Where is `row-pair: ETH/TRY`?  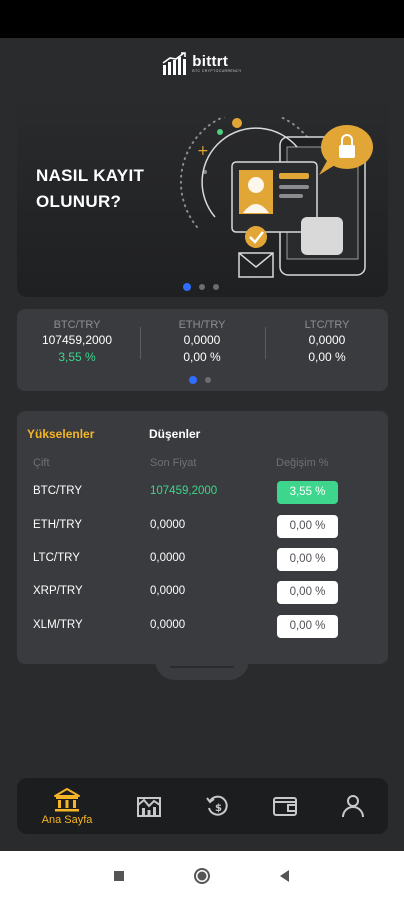
row-pair: ETH/TRY is located at coordinates (57, 525).